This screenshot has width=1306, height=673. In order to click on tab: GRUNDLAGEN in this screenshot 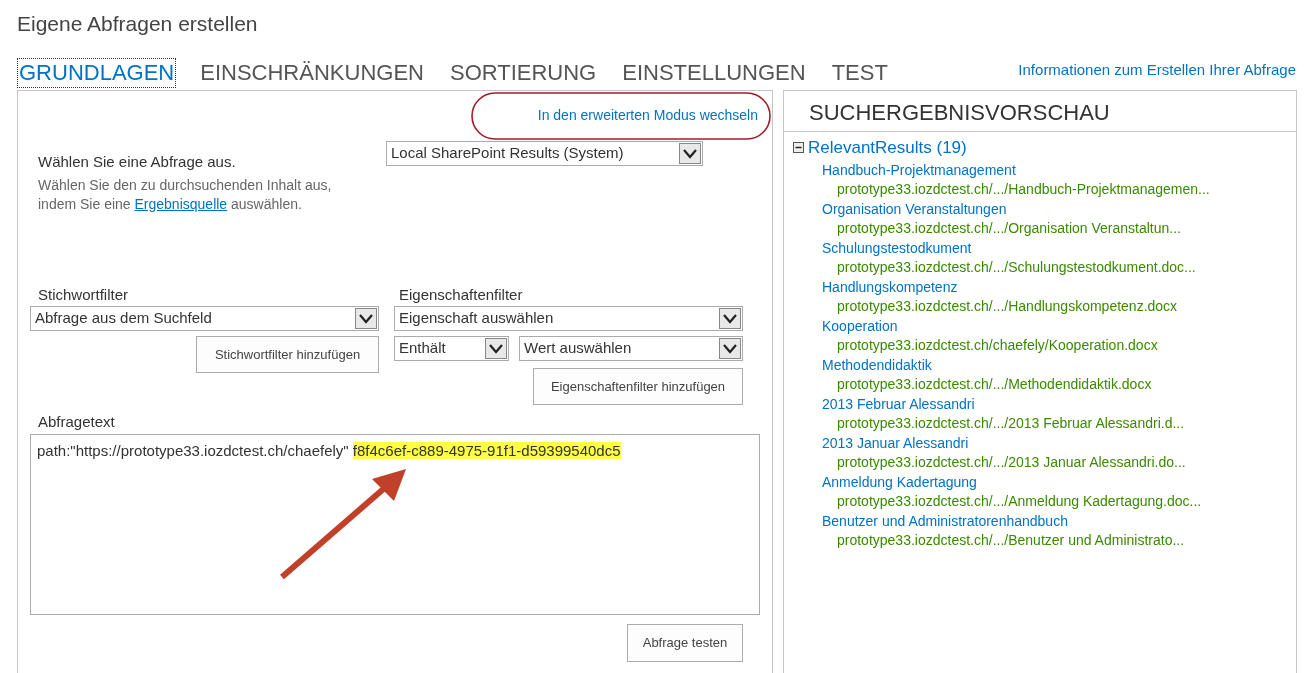, I will do `click(97, 73)`.